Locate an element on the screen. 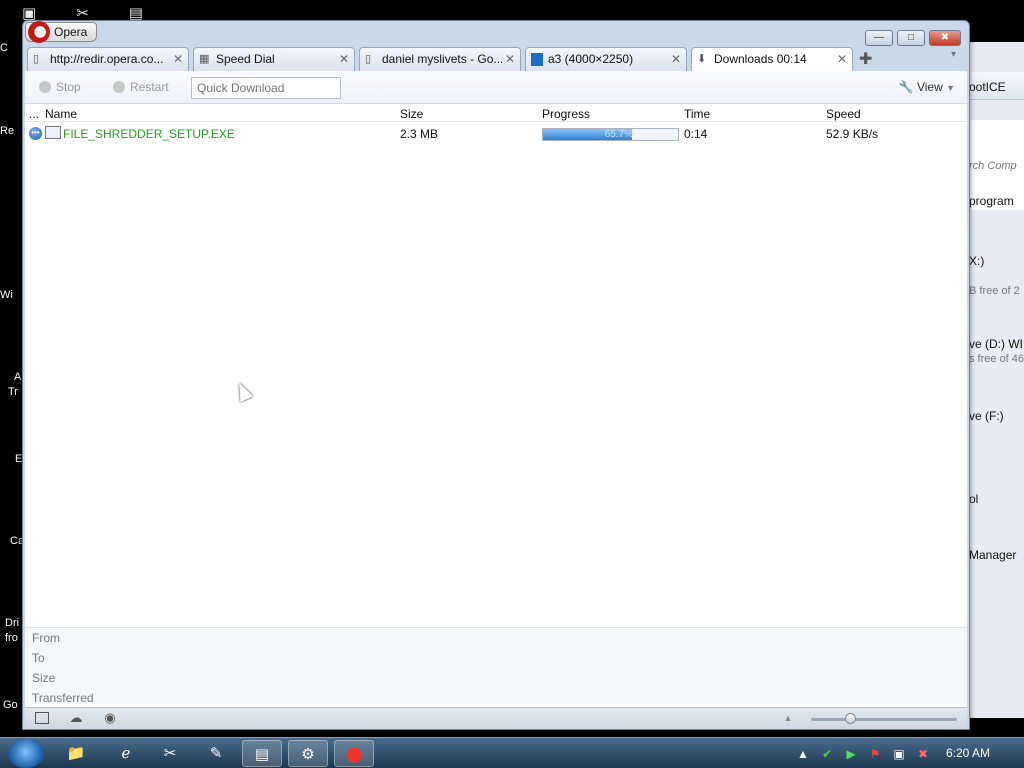 This screenshot has width=1024, height=768. play-tray-icon: ▶ is located at coordinates (851, 754).